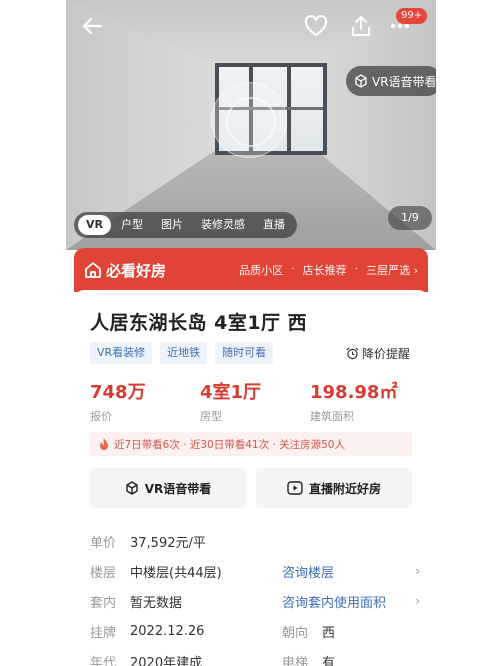 The image size is (500, 666). What do you see at coordinates (404, 81) in the screenshot?
I see `vr-voice-label: VR语音带看` at bounding box center [404, 81].